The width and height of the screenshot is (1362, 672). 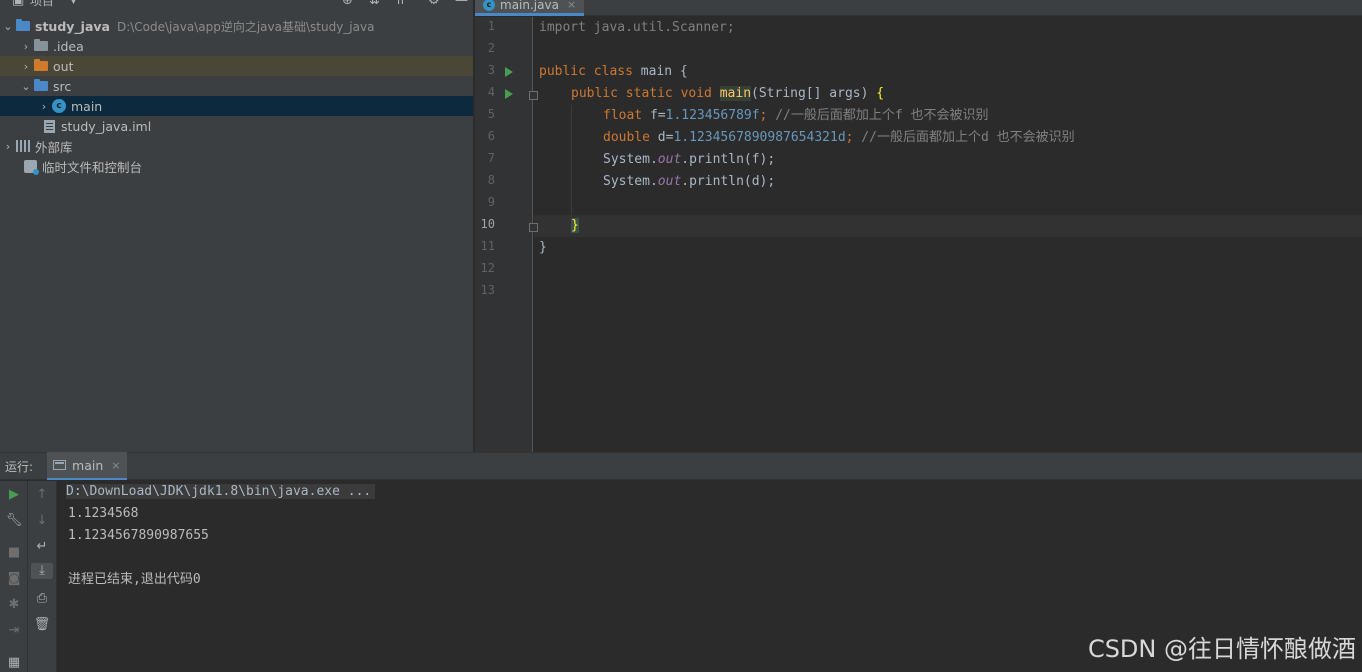 What do you see at coordinates (759, 137) in the screenshot?
I see `number-literal: 1.1234567890987654321d` at bounding box center [759, 137].